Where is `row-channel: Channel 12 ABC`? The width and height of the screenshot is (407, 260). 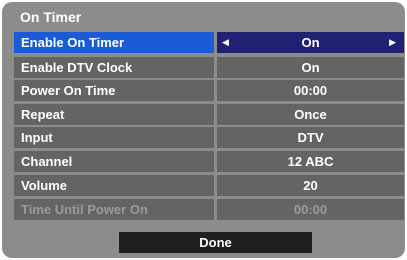 row-channel: Channel 12 ABC is located at coordinates (209, 161).